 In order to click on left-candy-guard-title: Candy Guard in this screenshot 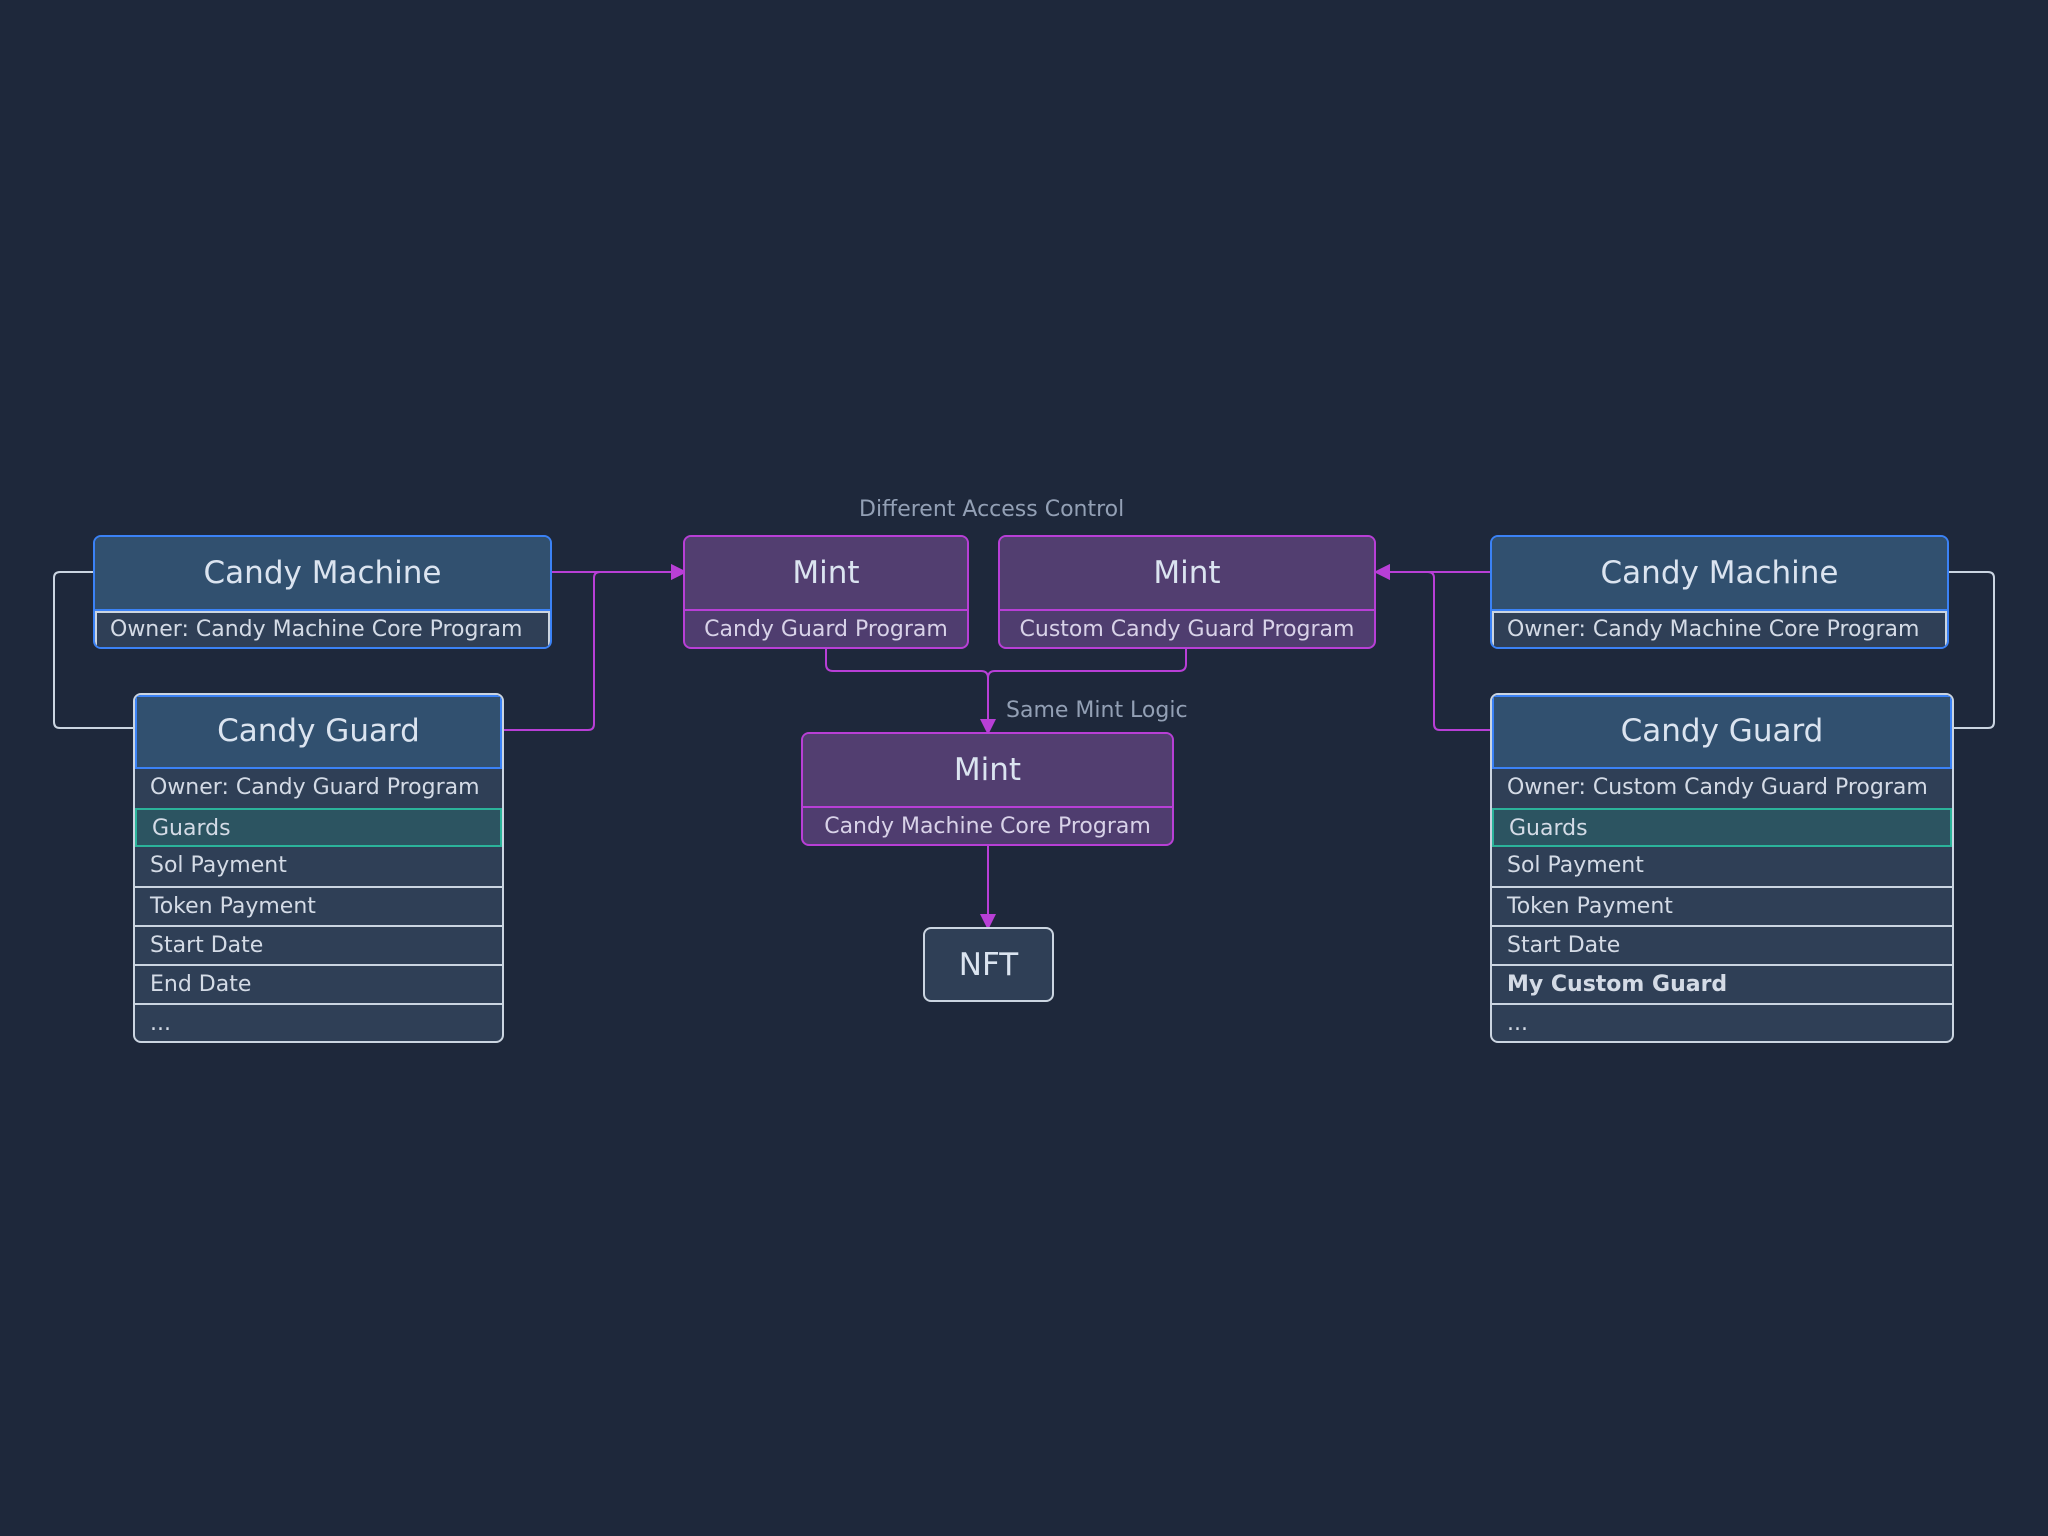, I will do `click(318, 732)`.